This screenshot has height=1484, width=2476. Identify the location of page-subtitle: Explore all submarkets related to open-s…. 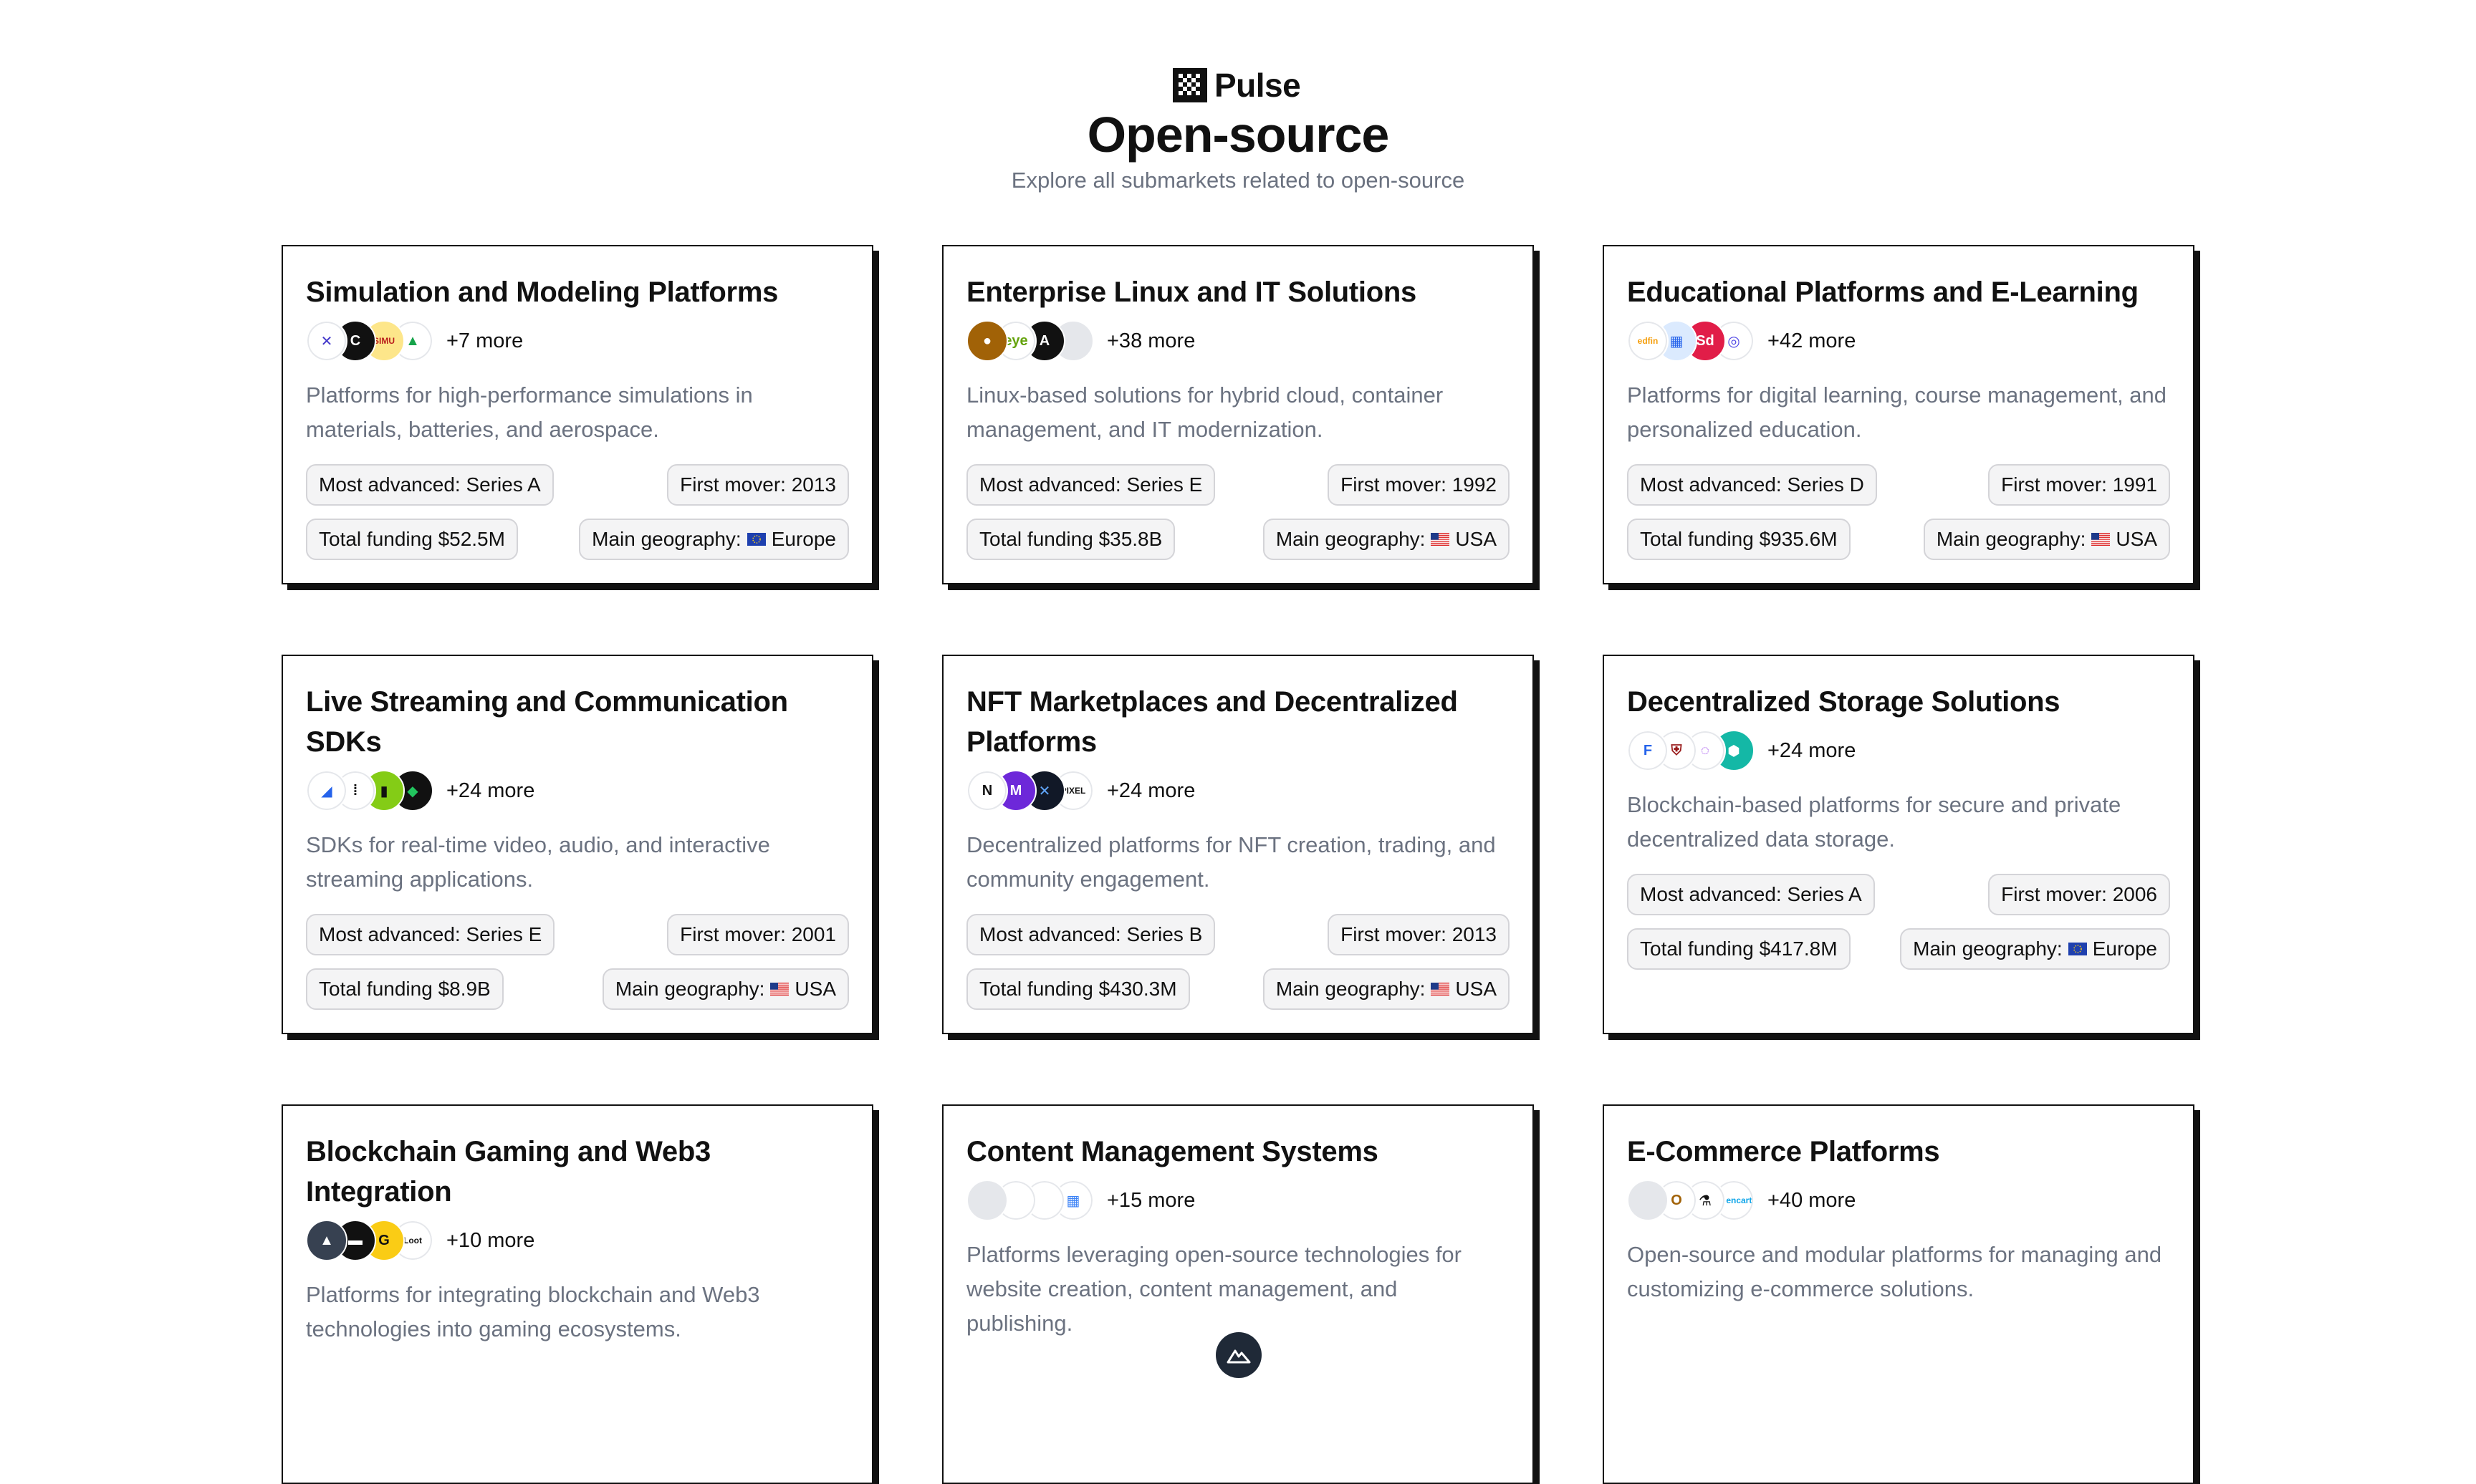
(1238, 180).